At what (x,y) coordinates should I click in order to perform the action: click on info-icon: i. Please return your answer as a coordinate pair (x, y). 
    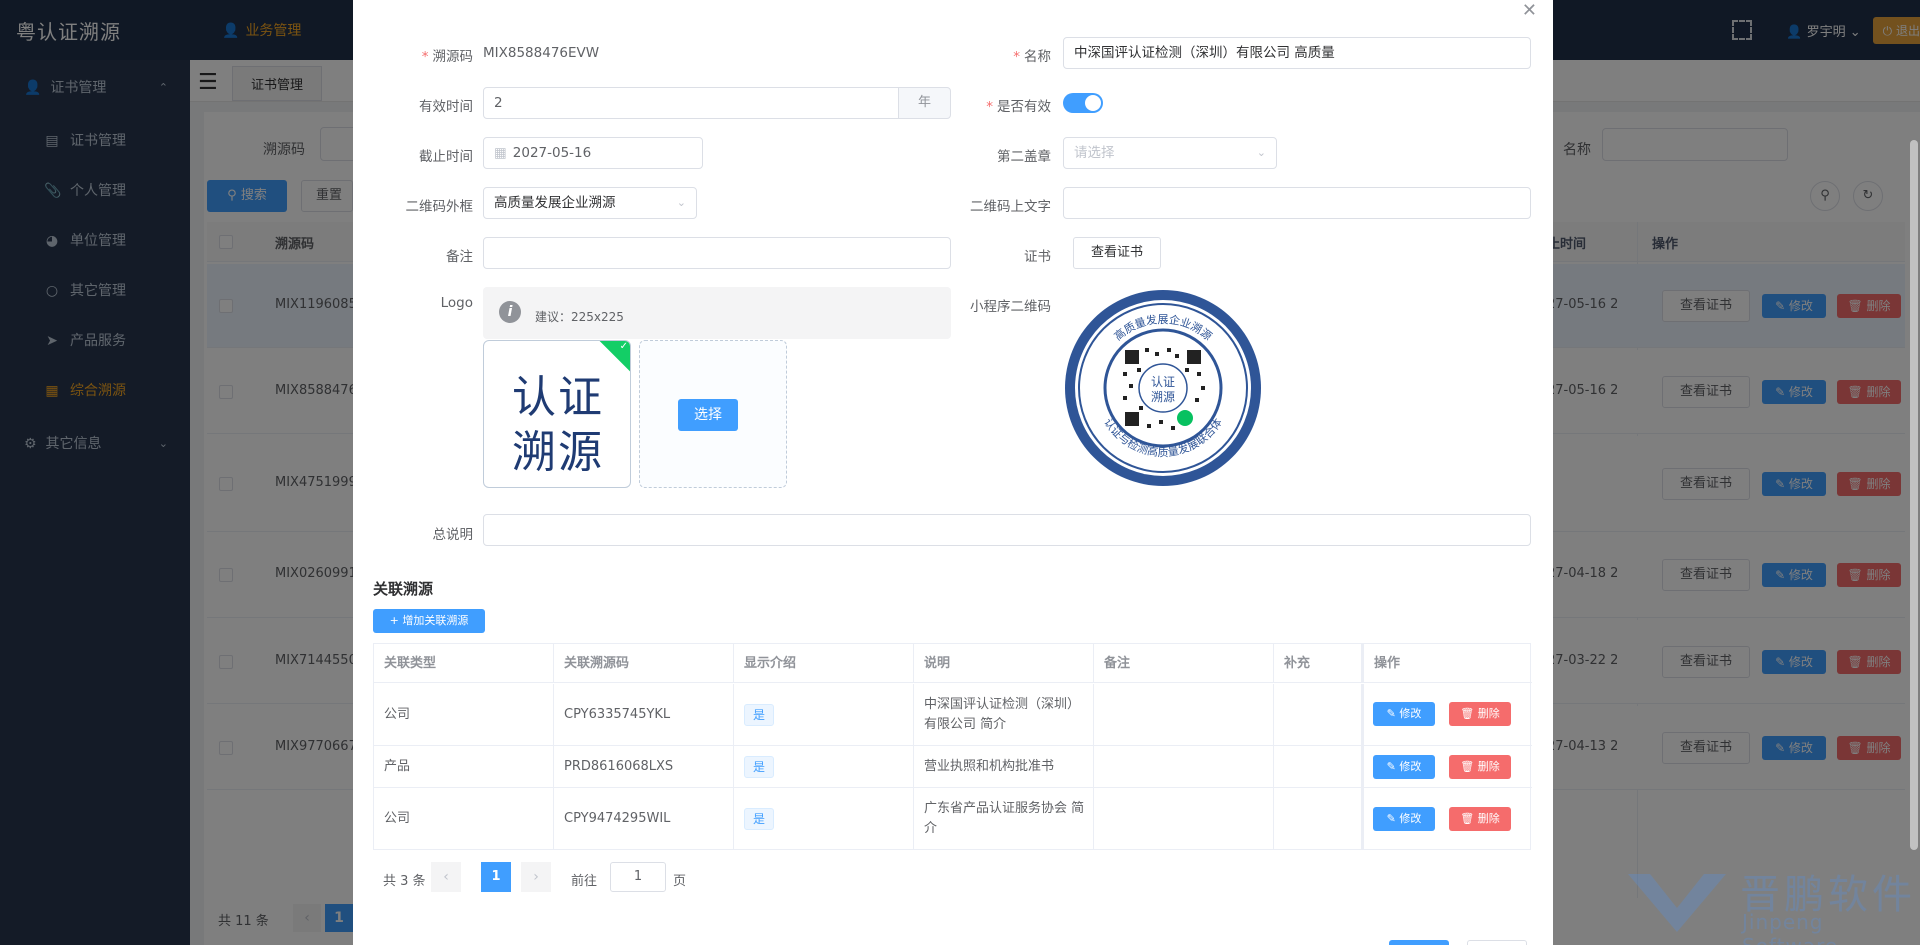
    Looking at the image, I should click on (510, 312).